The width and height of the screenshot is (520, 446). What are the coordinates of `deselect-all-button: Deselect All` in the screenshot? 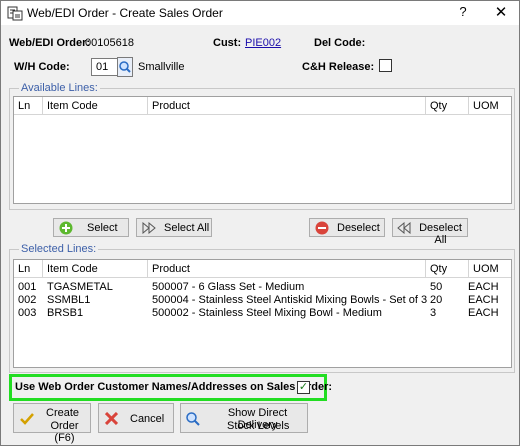 It's located at (430, 232).